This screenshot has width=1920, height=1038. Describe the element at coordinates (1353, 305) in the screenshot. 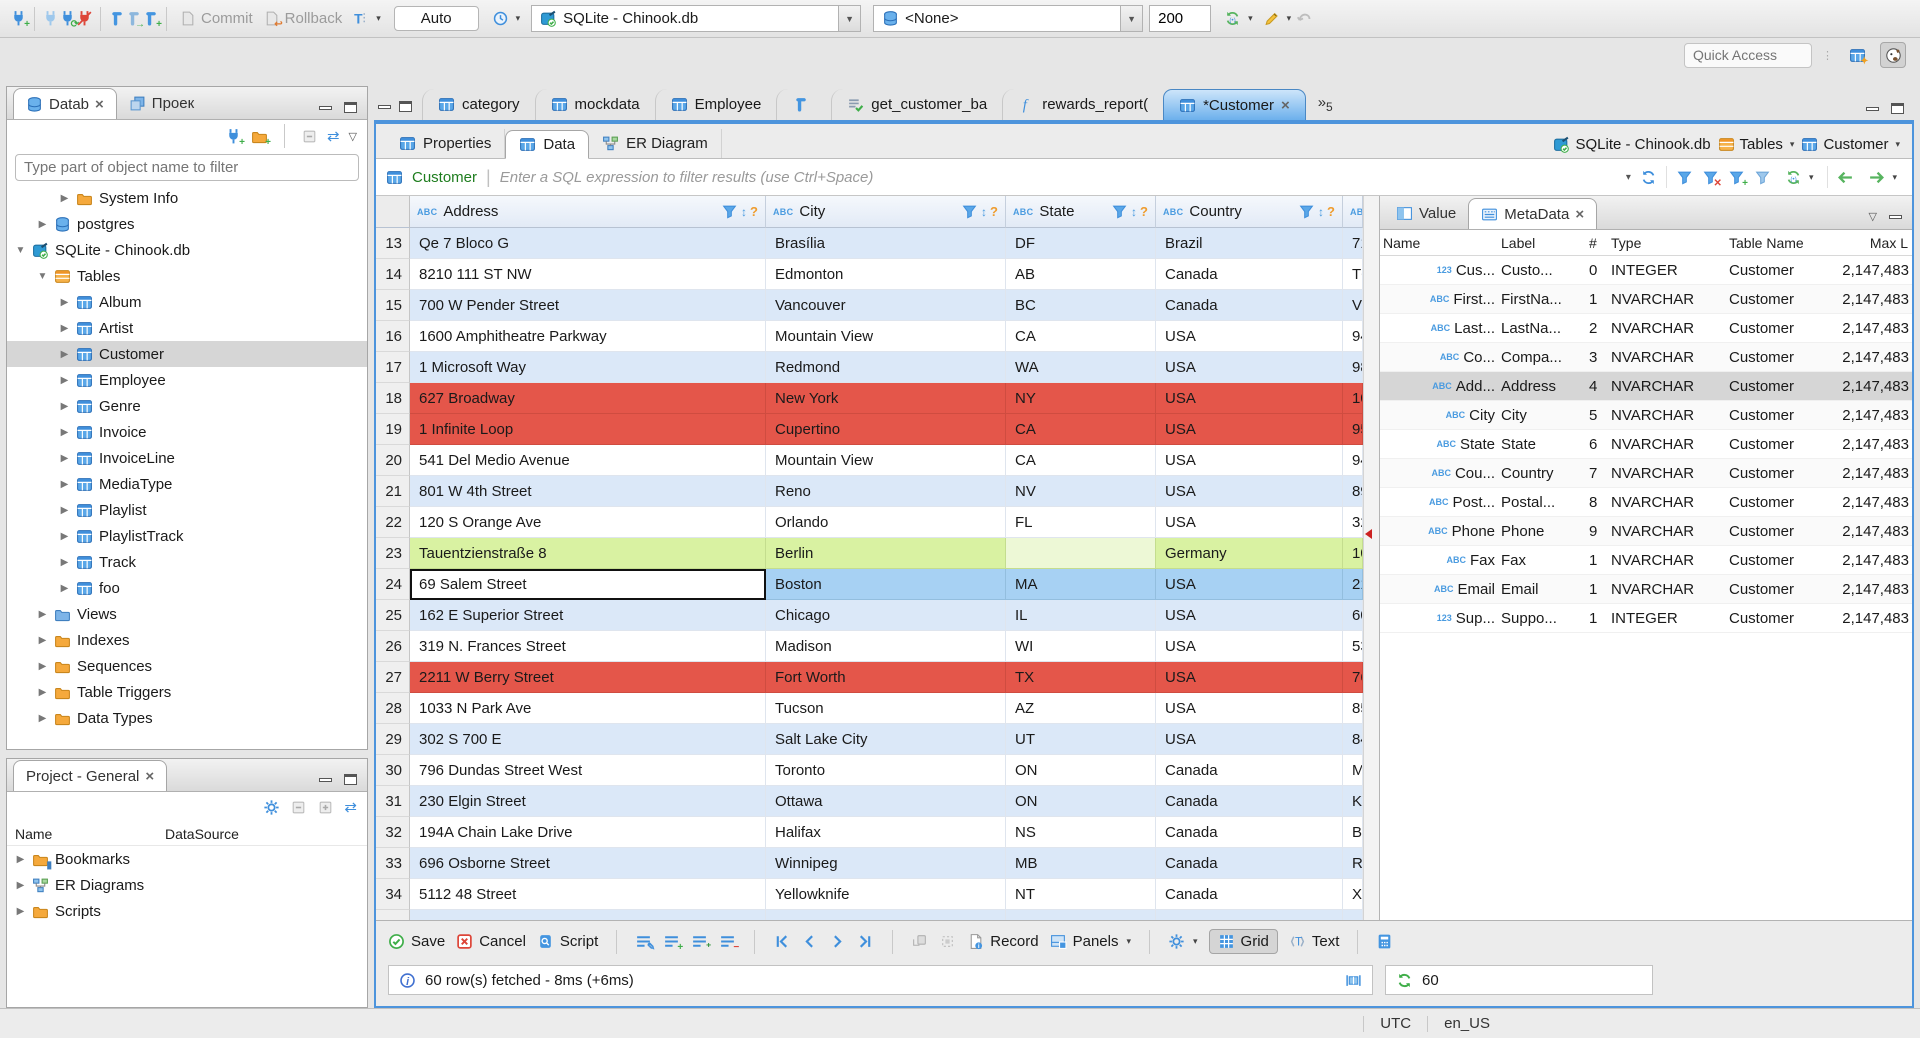

I see `cell-postalcode: V6` at that location.